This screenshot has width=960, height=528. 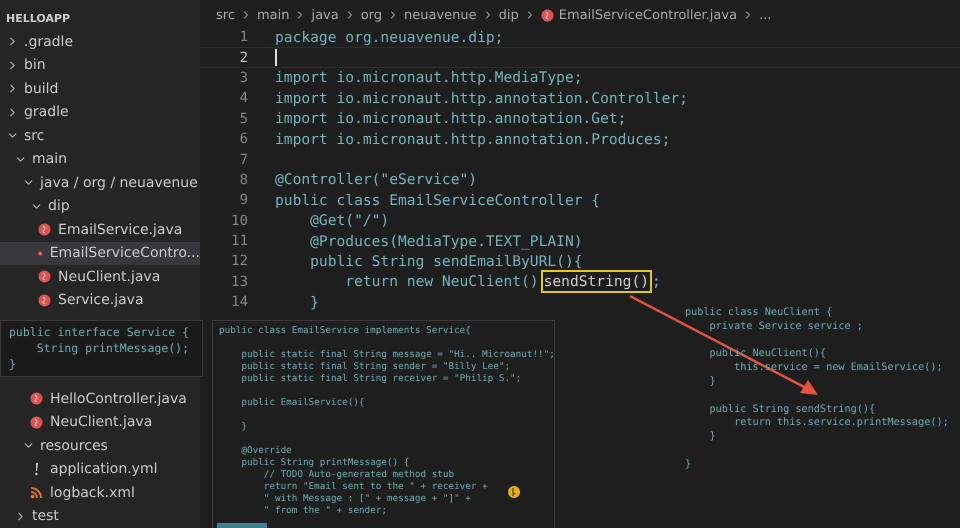 What do you see at coordinates (239, 261) in the screenshot?
I see `line-number: 12` at bounding box center [239, 261].